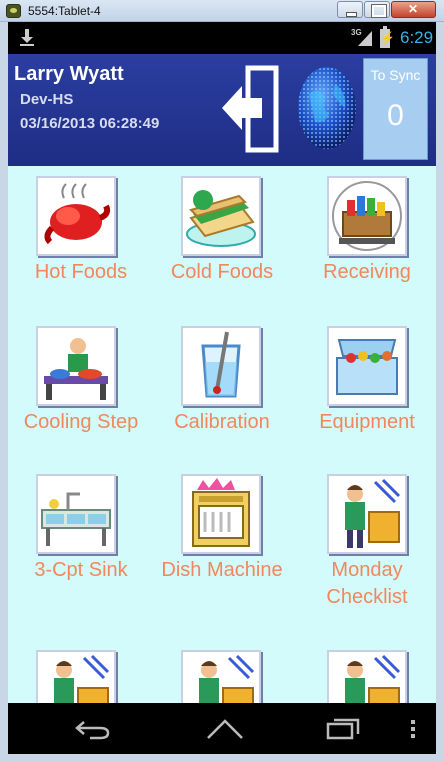  What do you see at coordinates (377, 9) in the screenshot?
I see `maximize-button` at bounding box center [377, 9].